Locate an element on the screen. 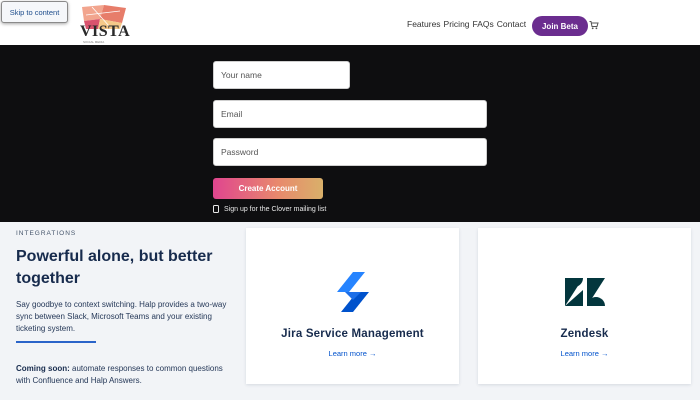 The width and height of the screenshot is (700, 400). password-field: Password is located at coordinates (350, 152).